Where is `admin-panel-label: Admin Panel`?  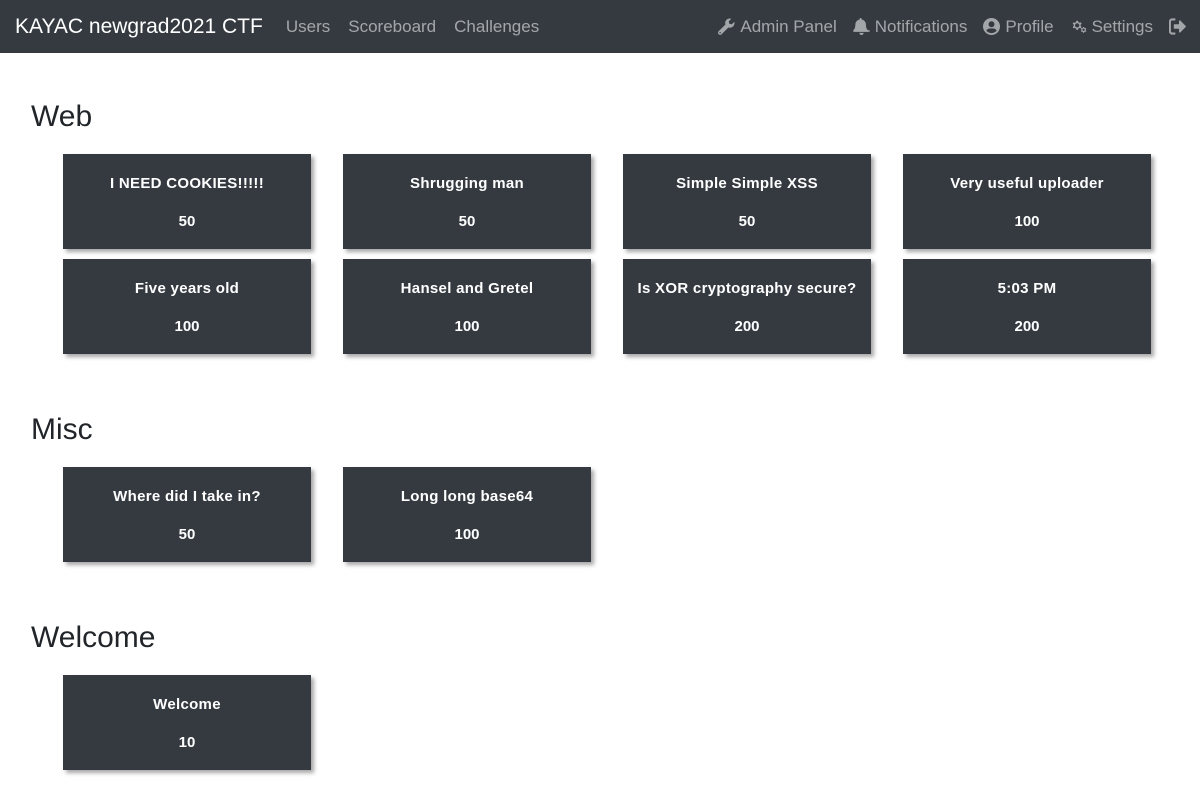
admin-panel-label: Admin Panel is located at coordinates (788, 26).